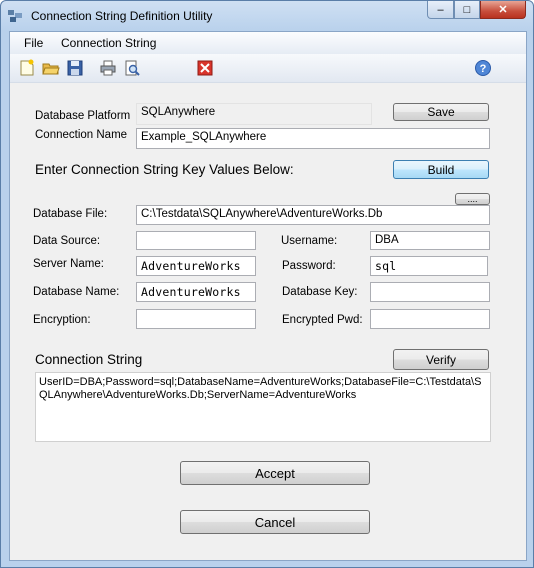 The image size is (534, 568). I want to click on connection-name-field: Example_SQLAnywhere, so click(313, 138).